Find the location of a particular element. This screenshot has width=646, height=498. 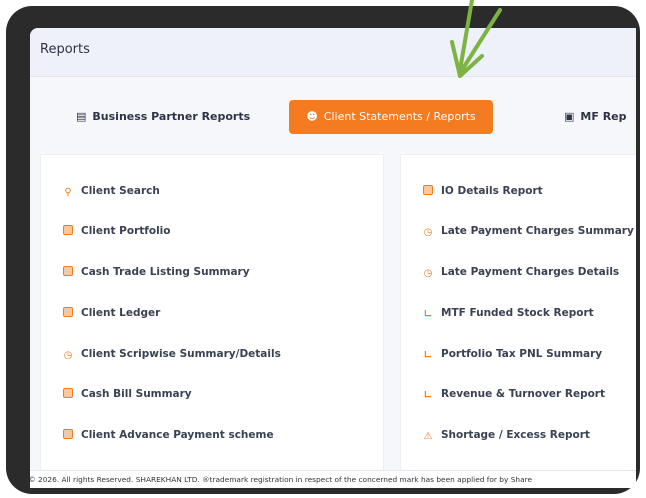

ledger-icon is located at coordinates (68, 312).